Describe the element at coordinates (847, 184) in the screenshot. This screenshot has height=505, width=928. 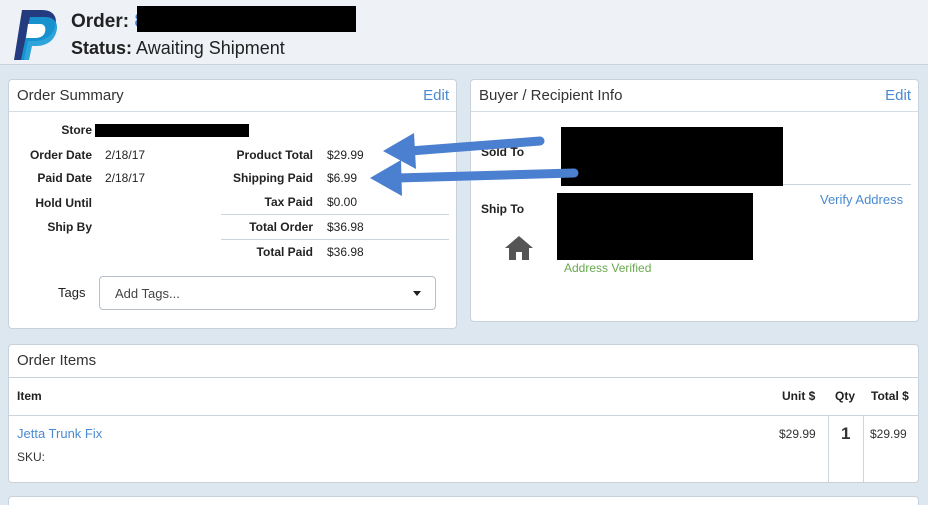
I see `buyer-divider` at that location.